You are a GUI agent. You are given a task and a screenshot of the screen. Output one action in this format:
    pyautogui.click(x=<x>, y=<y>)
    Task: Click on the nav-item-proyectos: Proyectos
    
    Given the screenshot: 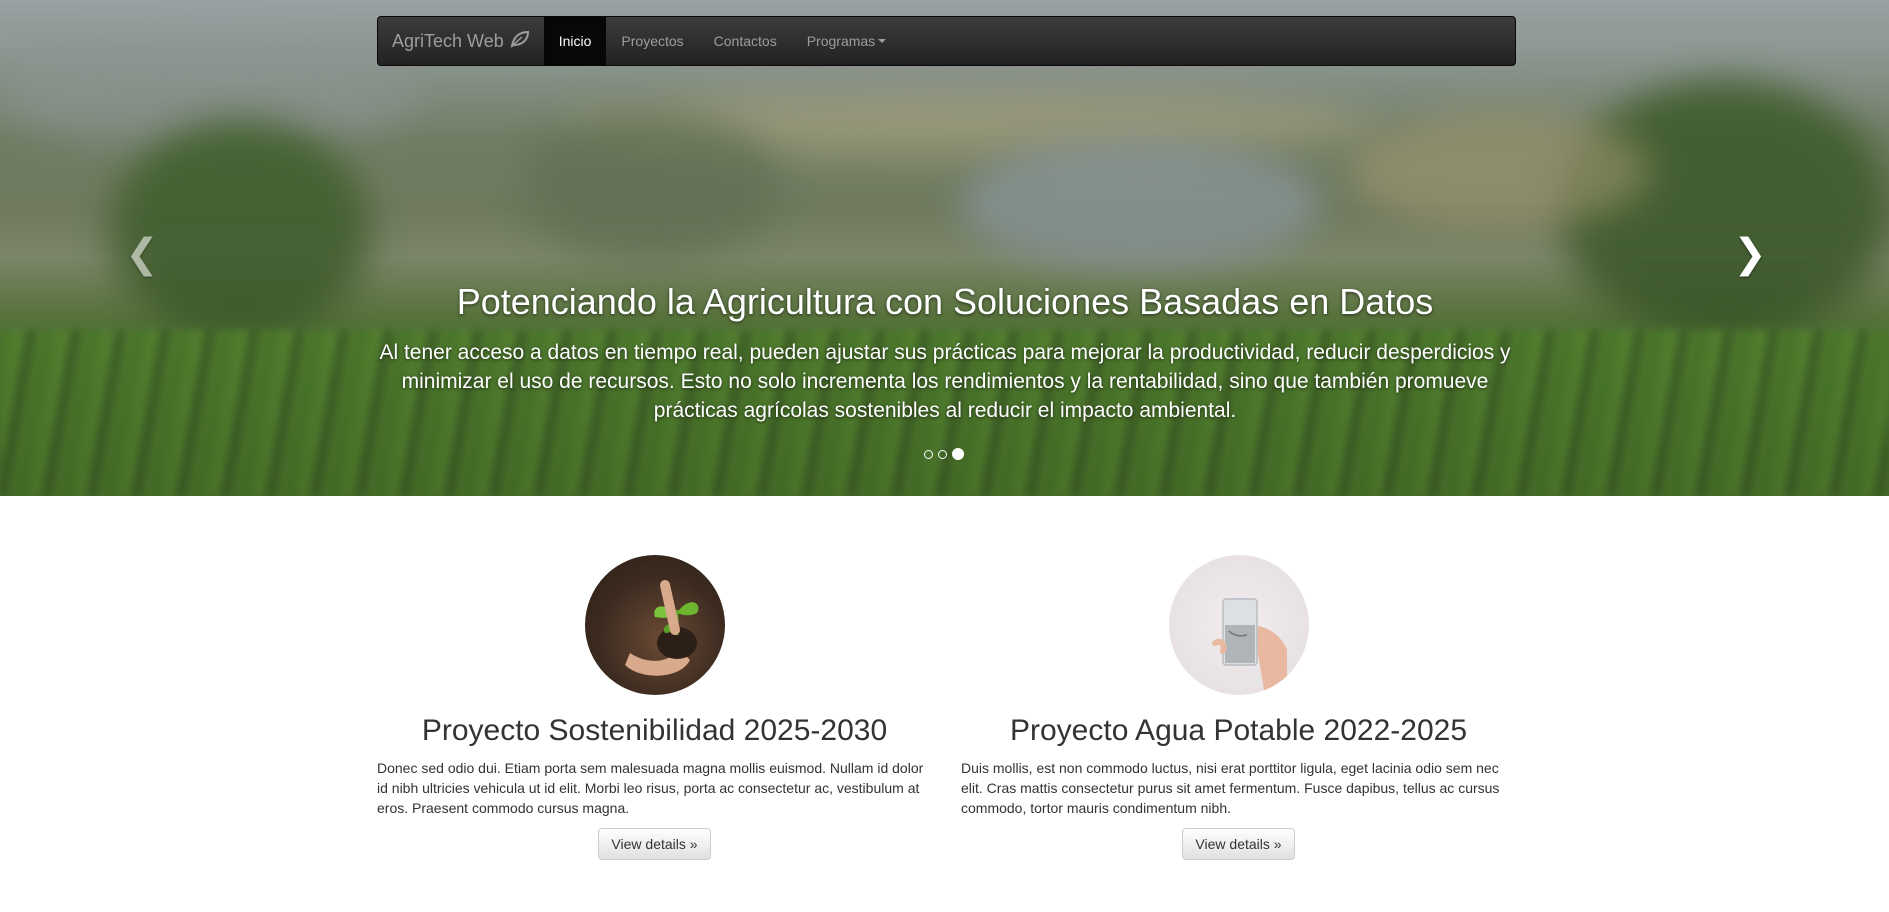 What is the action you would take?
    pyautogui.click(x=652, y=41)
    